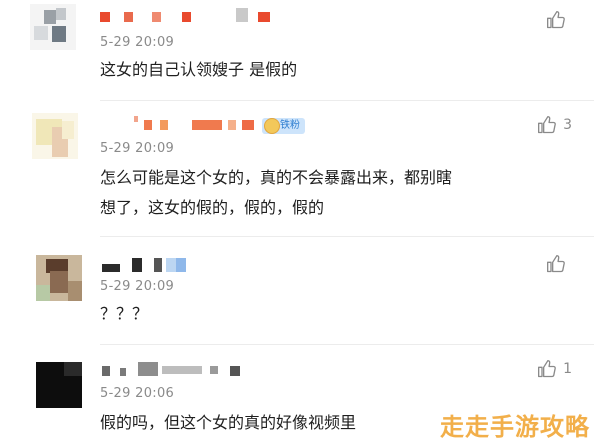  Describe the element at coordinates (567, 125) in the screenshot. I see `like-count: 3` at that location.